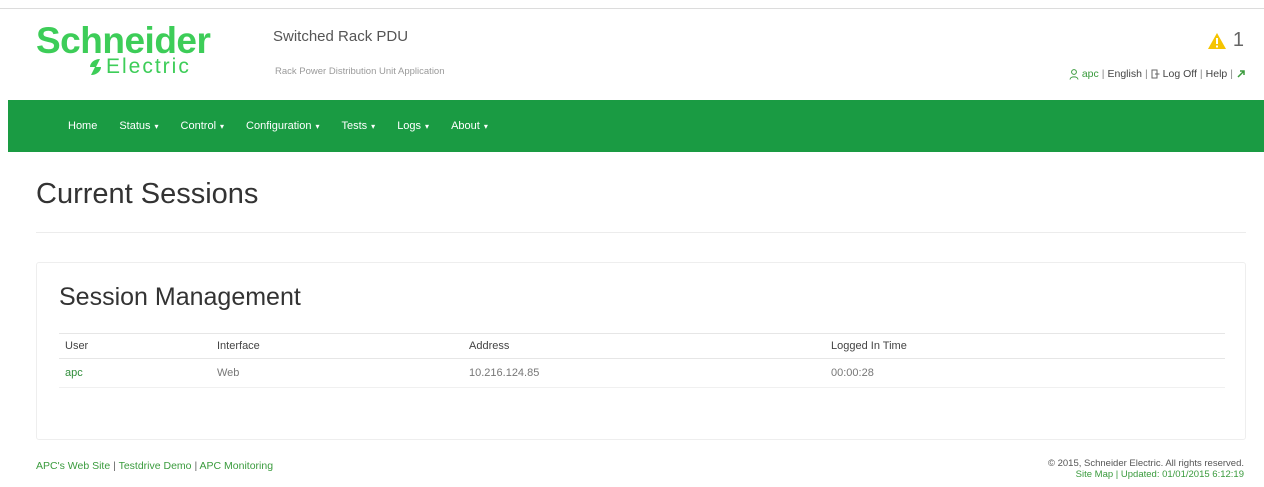 Image resolution: width=1264 pixels, height=487 pixels. What do you see at coordinates (465, 126) in the screenshot?
I see `nav-item-label: About` at bounding box center [465, 126].